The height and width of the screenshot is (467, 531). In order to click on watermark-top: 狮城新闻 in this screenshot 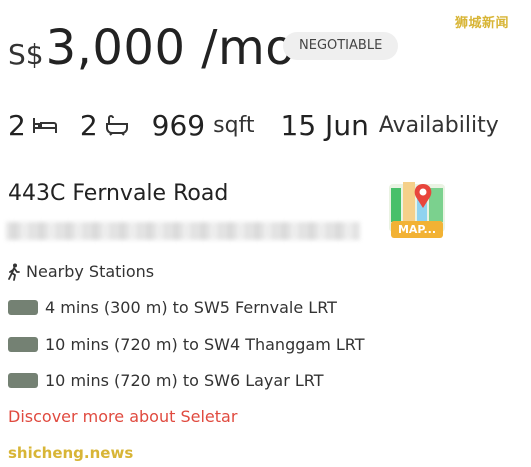, I will do `click(482, 23)`.